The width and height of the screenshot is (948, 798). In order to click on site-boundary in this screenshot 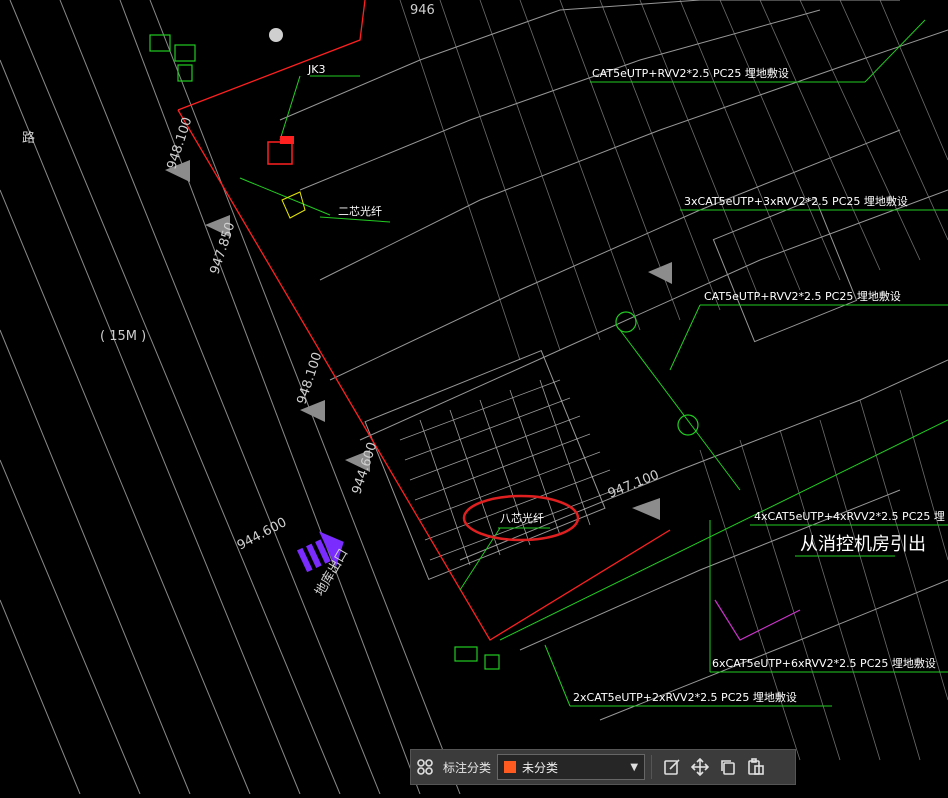, I will do `click(271, 55)`.